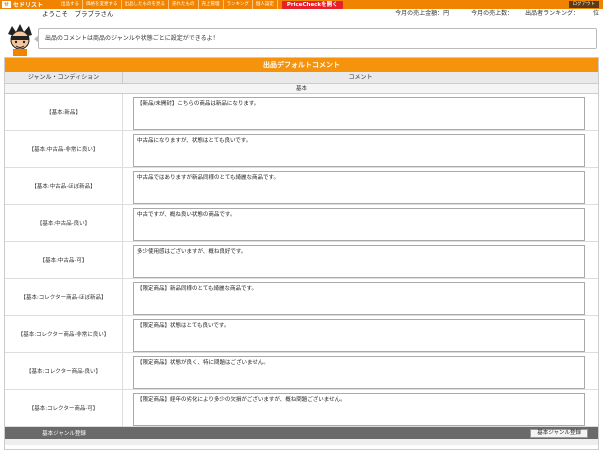  I want to click on column-header: ジャンル・コンディション コメント, so click(301, 78).